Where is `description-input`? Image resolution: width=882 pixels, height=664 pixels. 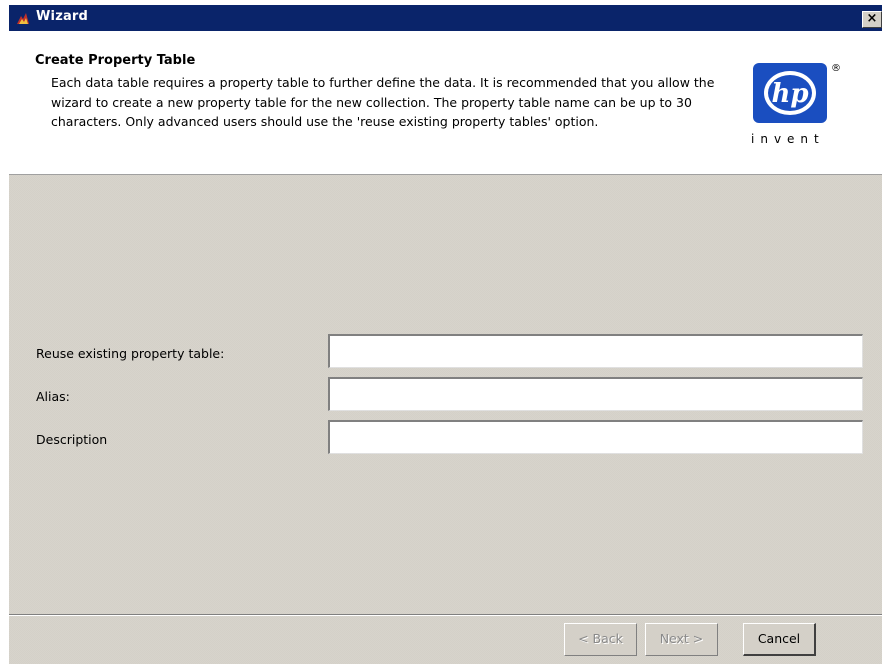
description-input is located at coordinates (595, 437).